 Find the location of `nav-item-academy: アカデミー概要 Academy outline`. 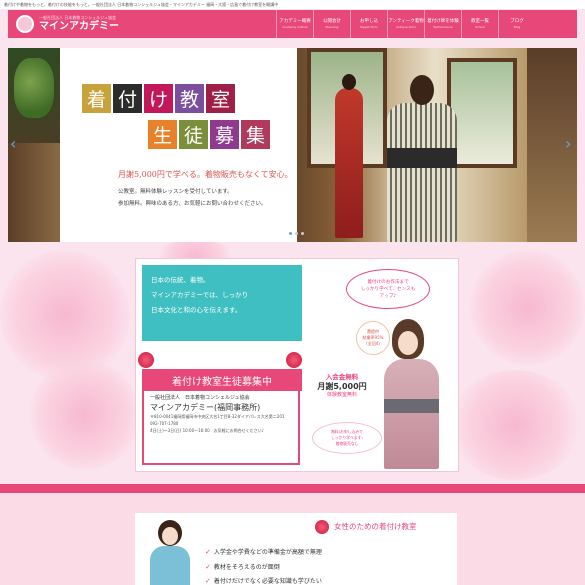

nav-item-academy: アカデミー概要 Academy outline is located at coordinates (294, 24).